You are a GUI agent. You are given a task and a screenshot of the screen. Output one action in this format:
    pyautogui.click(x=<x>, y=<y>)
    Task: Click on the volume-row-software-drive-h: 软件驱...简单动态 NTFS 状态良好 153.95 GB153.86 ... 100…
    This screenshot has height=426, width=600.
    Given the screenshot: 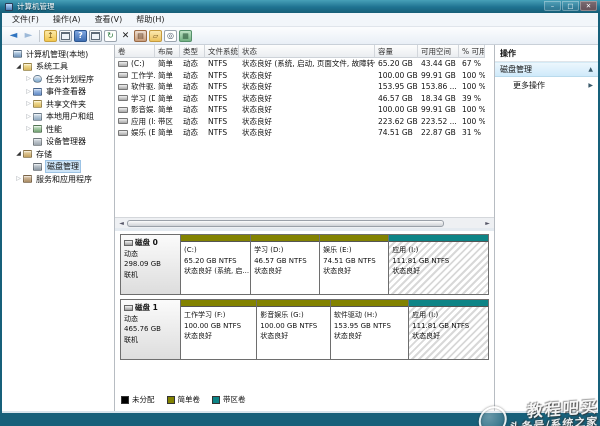 What is the action you would take?
    pyautogui.click(x=304, y=87)
    